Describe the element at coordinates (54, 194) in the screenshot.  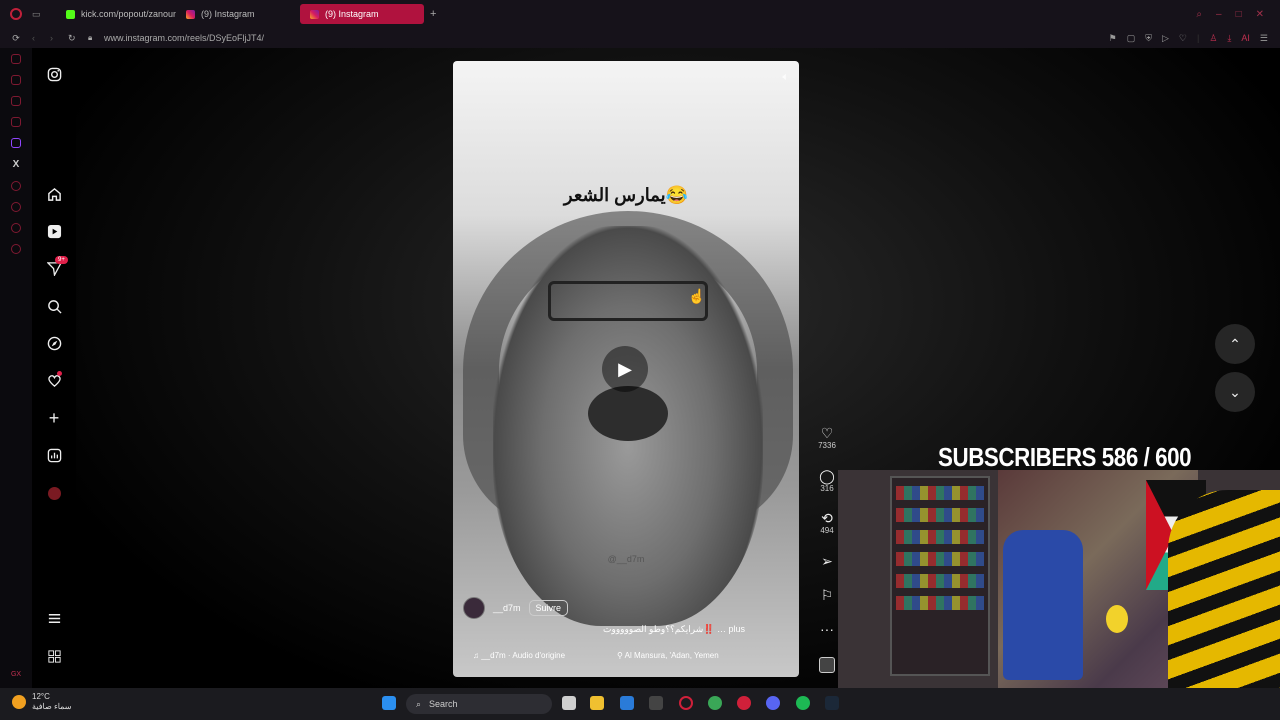
I see `home-icon` at that location.